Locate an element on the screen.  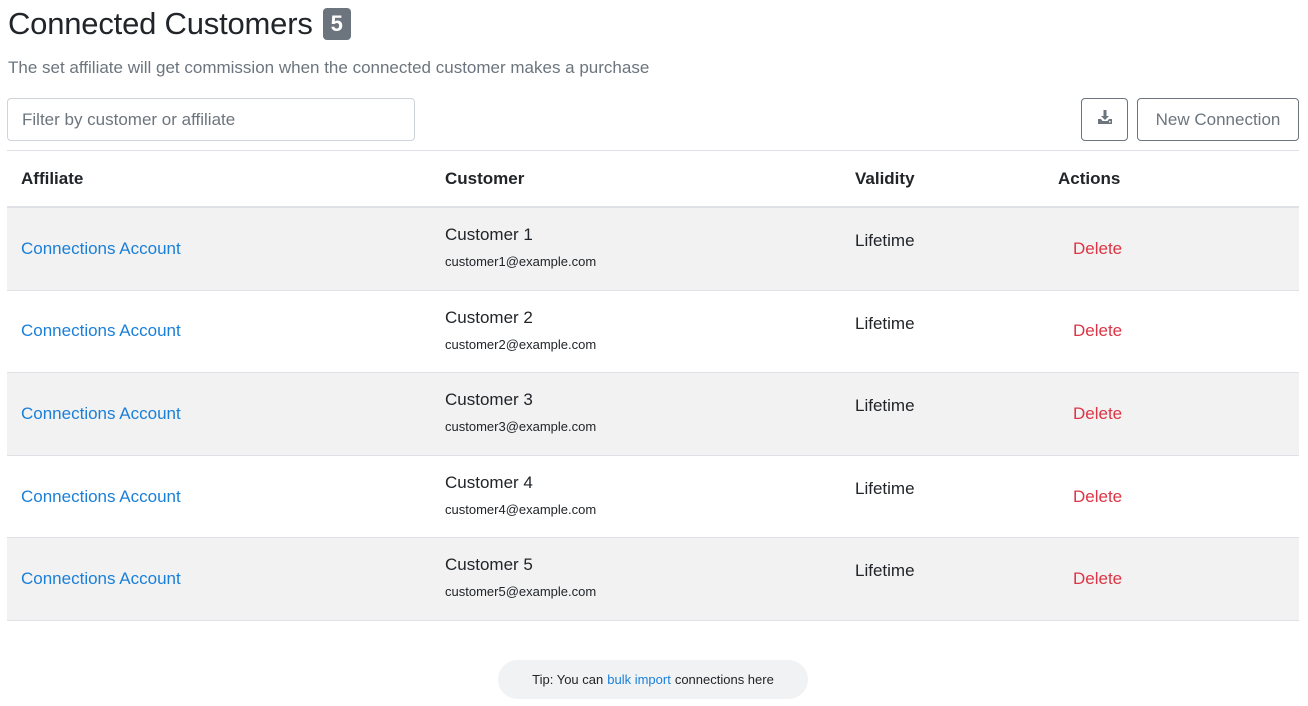
customer-email: customer1@example.com is located at coordinates (521, 261).